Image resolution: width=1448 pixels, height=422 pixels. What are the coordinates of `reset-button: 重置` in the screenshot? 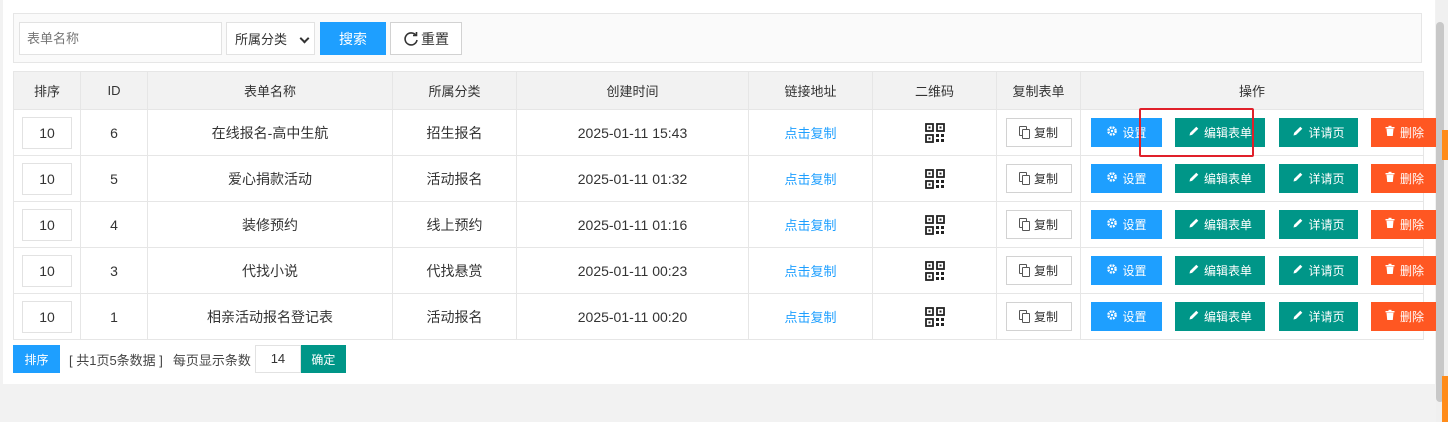 It's located at (426, 38).